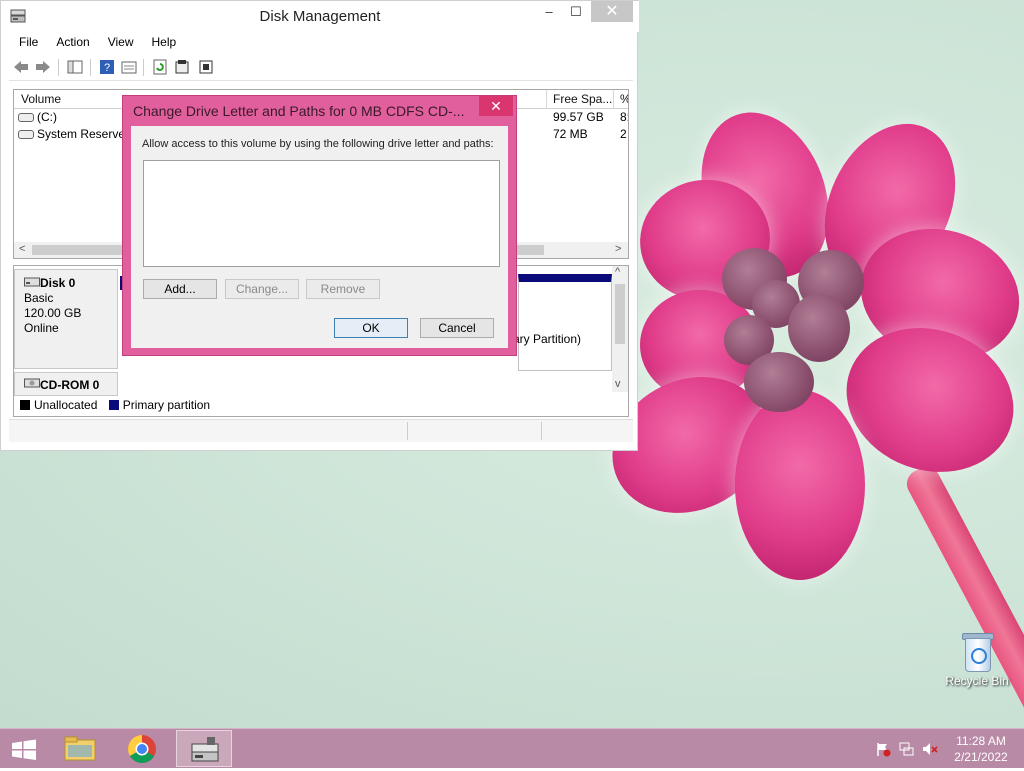  I want to click on folder-icon, so click(80, 748).